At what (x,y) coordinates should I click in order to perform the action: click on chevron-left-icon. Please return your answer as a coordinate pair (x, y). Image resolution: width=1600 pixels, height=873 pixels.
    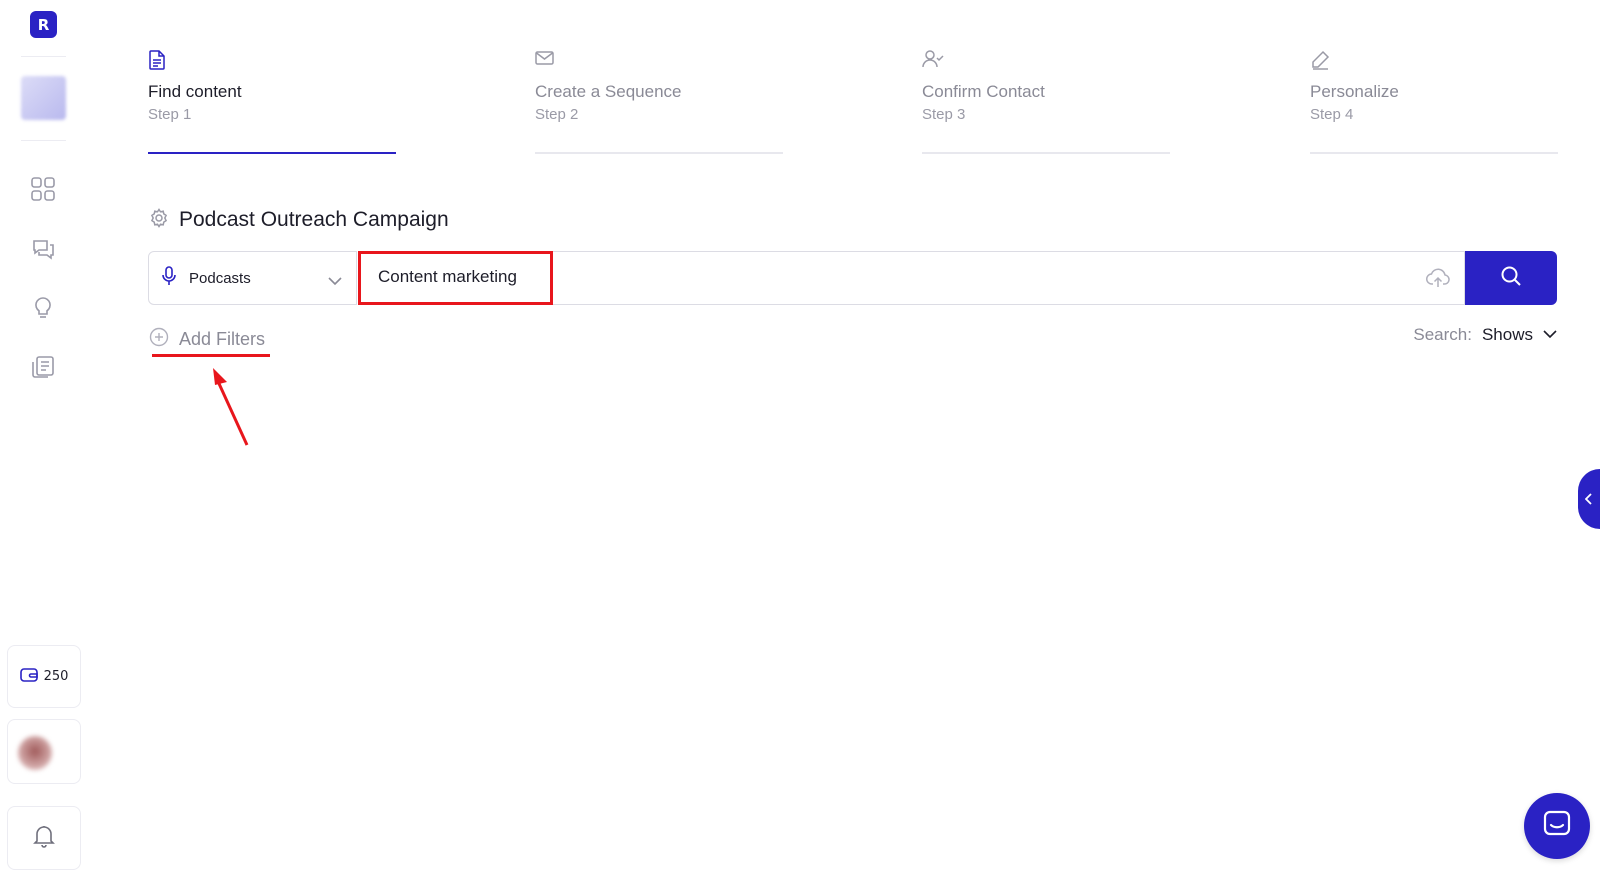
    Looking at the image, I should click on (1588, 499).